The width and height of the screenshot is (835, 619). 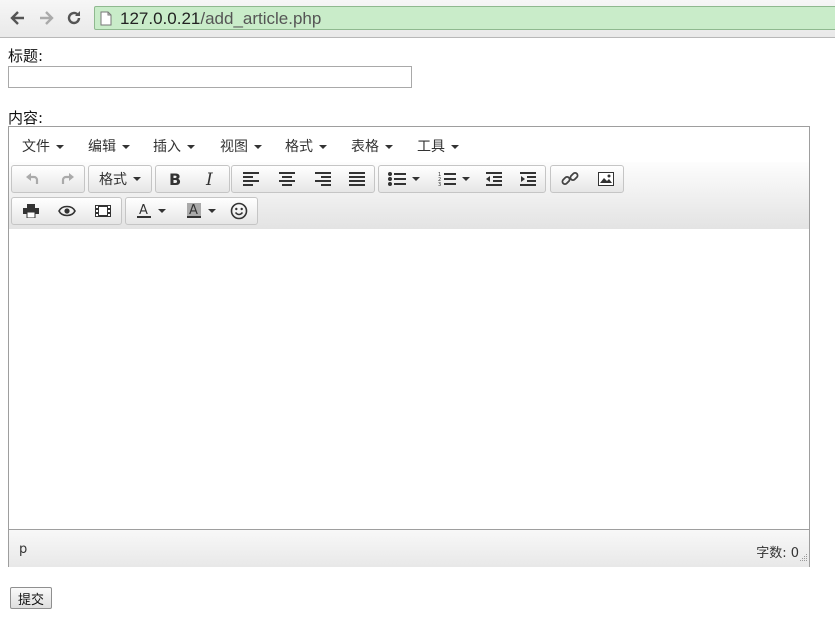 I want to click on forward-icon, so click(x=46, y=18).